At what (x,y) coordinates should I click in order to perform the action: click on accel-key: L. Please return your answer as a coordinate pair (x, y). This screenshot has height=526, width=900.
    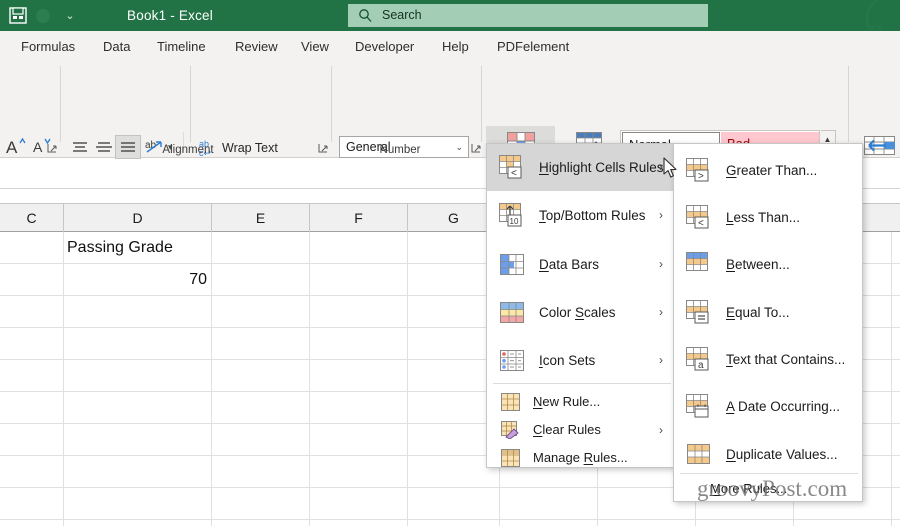
    Looking at the image, I should click on (730, 217).